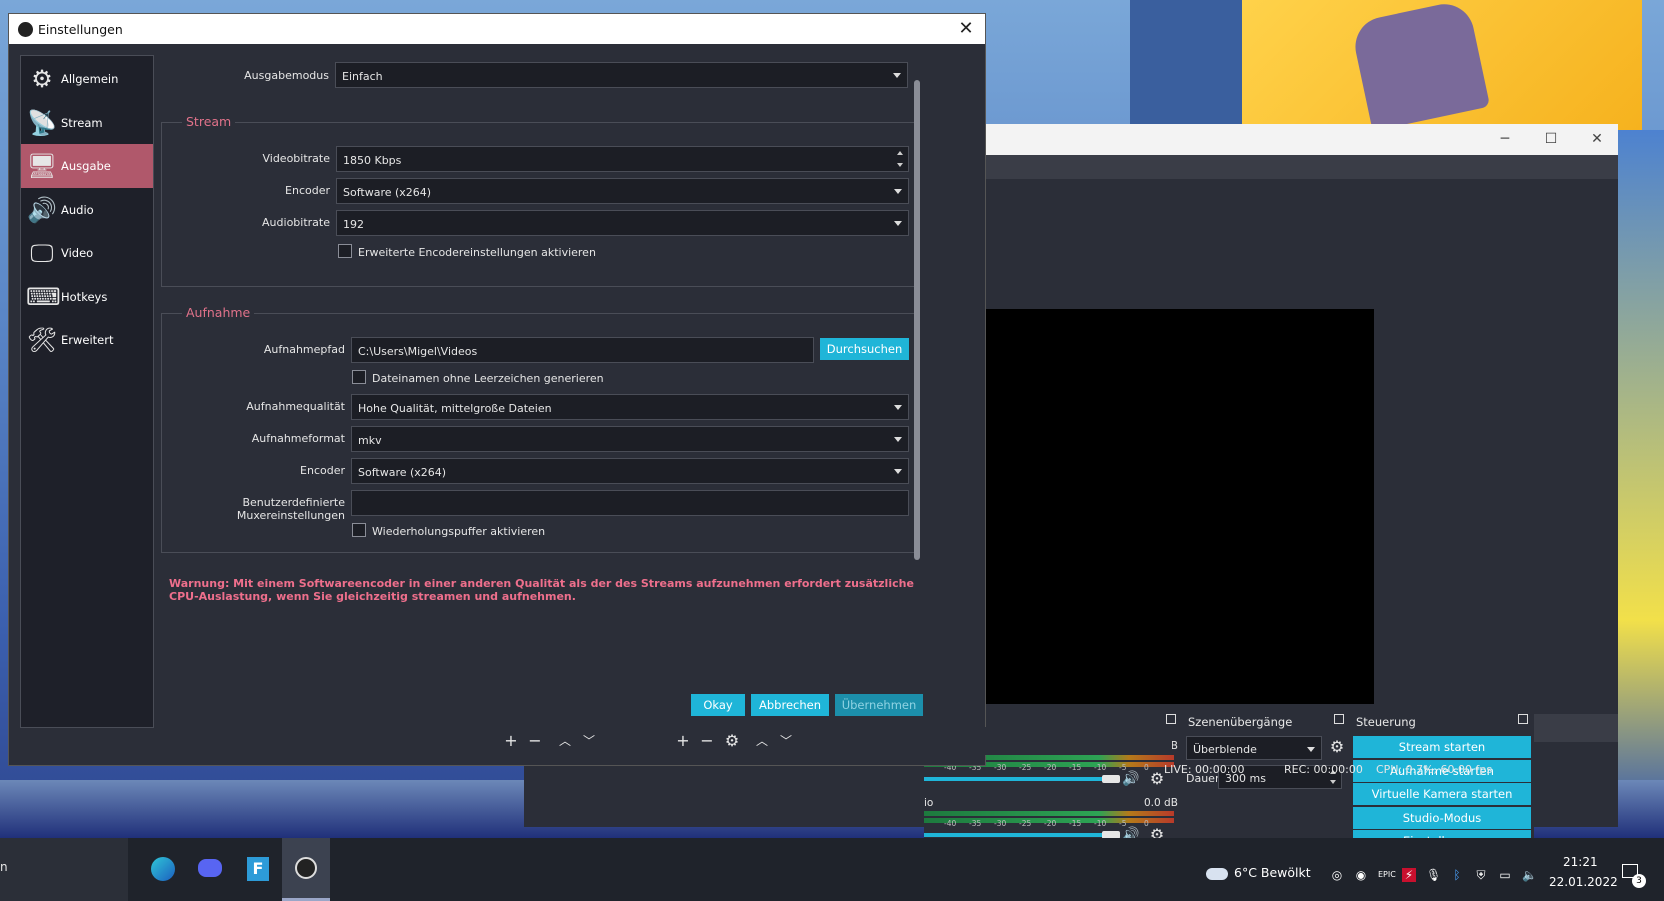 Image resolution: width=1664 pixels, height=901 pixels. I want to click on output-mode-select: Einfach, so click(621, 75).